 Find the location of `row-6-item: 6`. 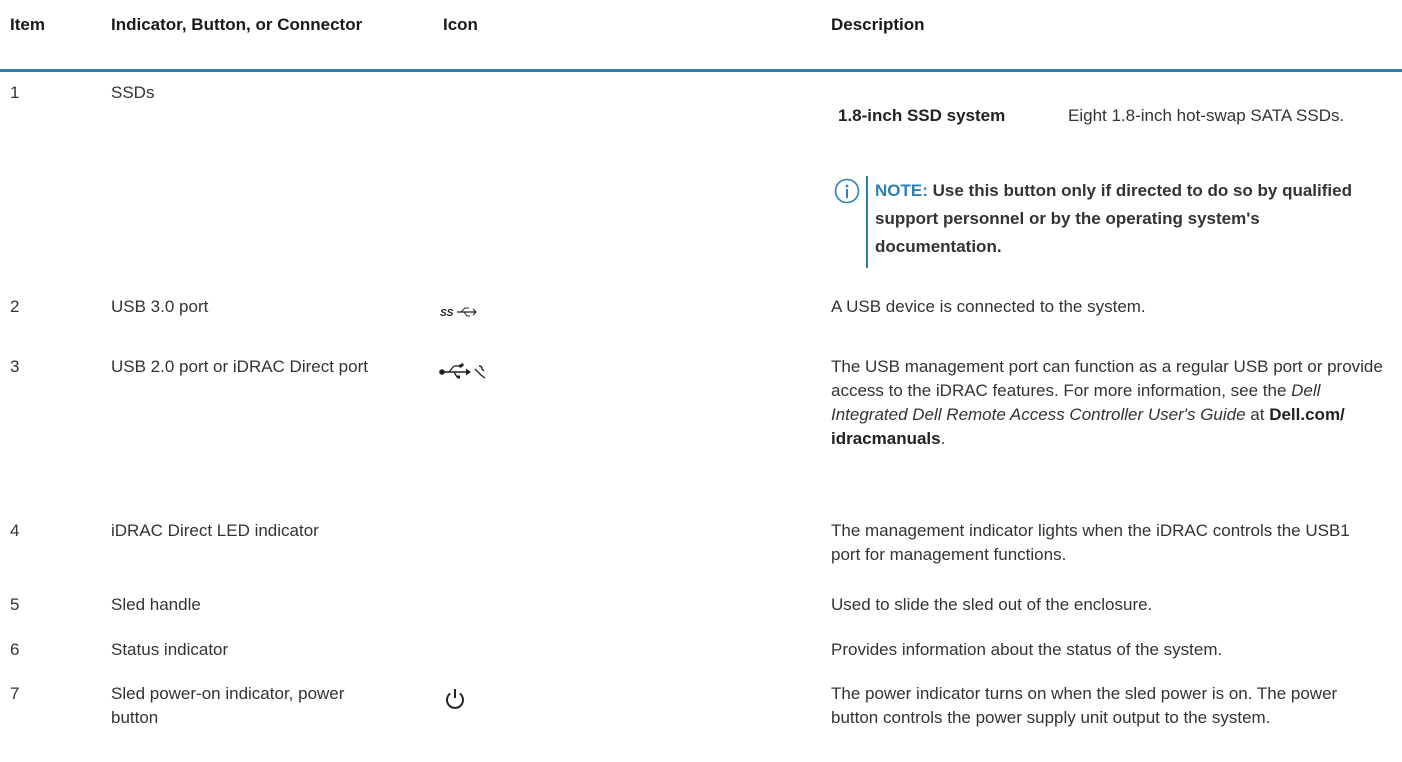

row-6-item: 6 is located at coordinates (15, 649).